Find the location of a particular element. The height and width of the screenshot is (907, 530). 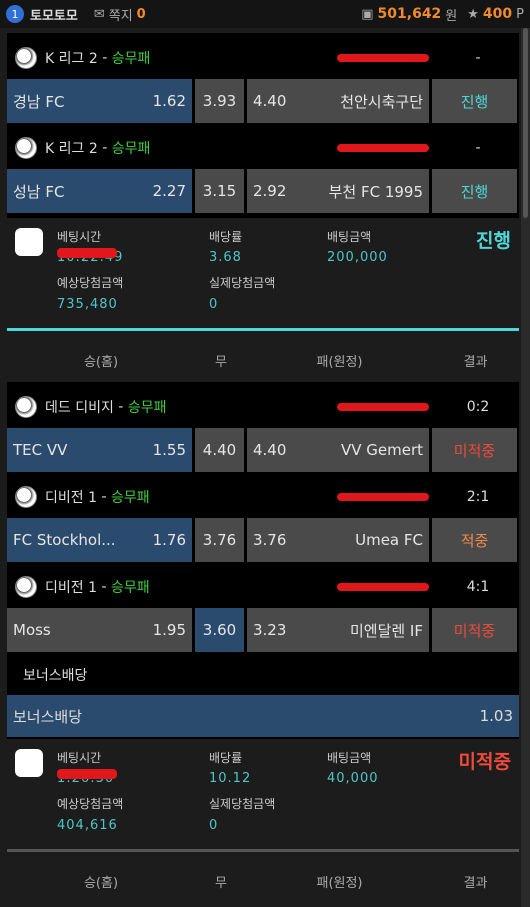

home-odds: 2.27 is located at coordinates (169, 191).